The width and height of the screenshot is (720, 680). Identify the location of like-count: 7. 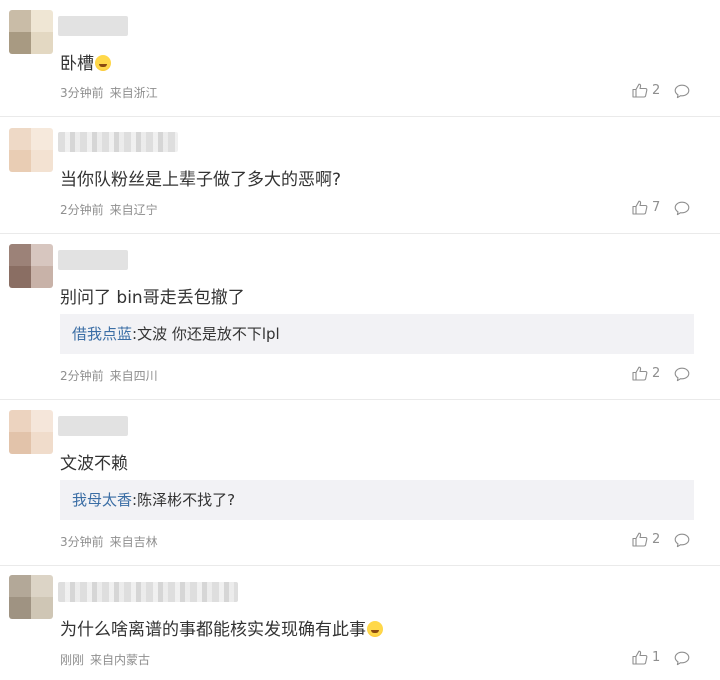
(656, 207).